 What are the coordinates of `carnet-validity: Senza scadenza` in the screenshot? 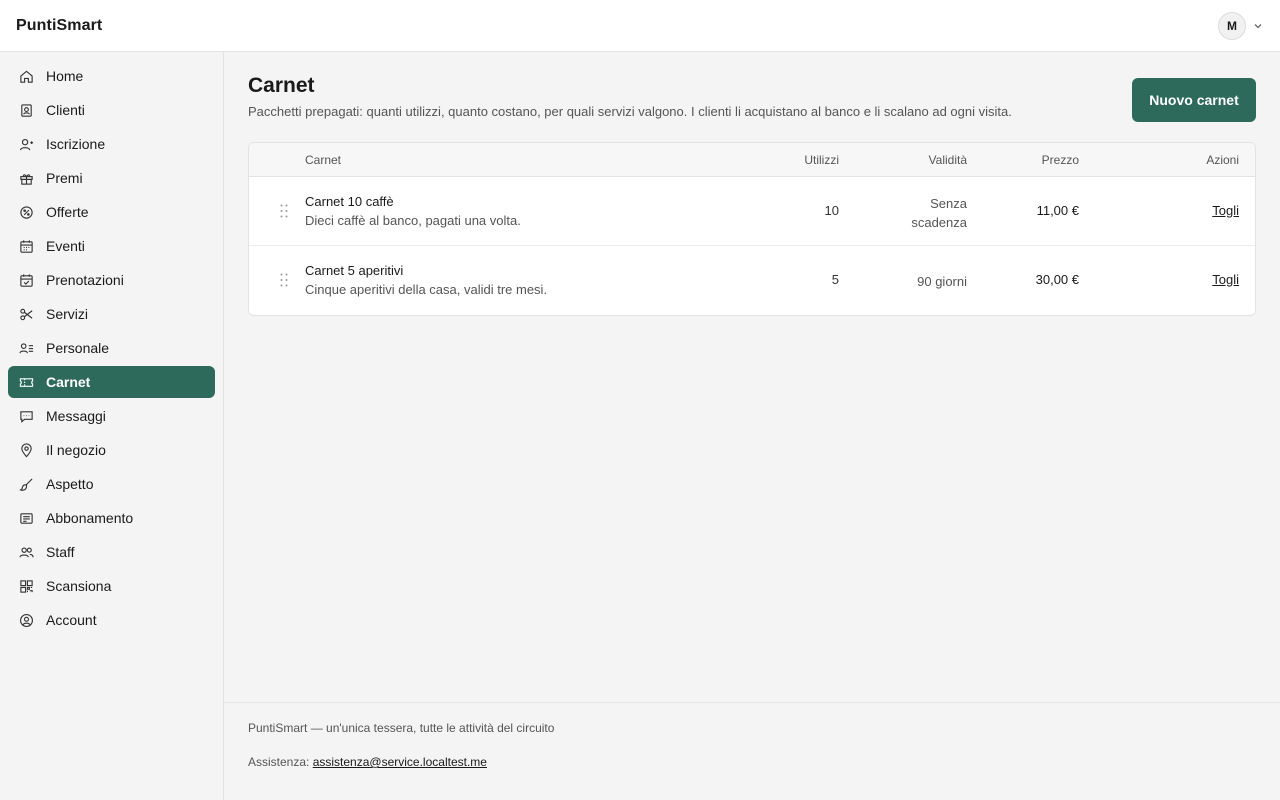 It's located at (939, 213).